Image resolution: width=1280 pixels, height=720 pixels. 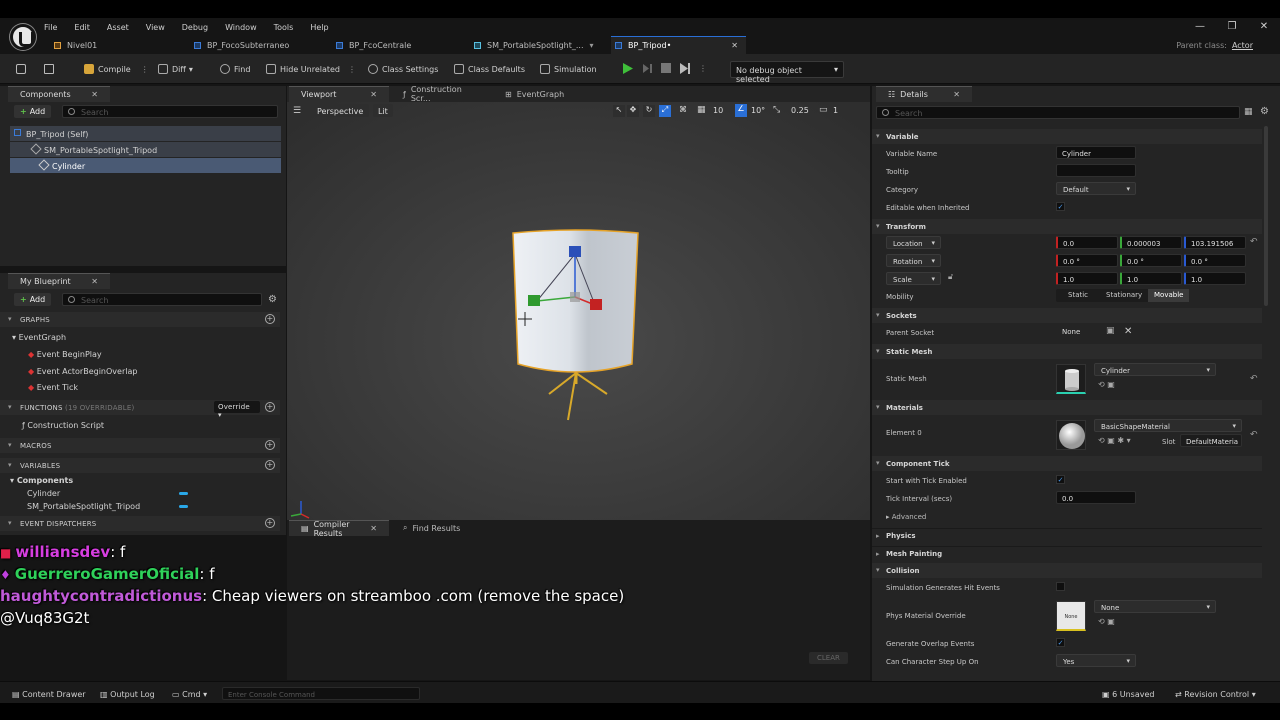 I want to click on world-local-icon: ⌘, so click(x=683, y=111).